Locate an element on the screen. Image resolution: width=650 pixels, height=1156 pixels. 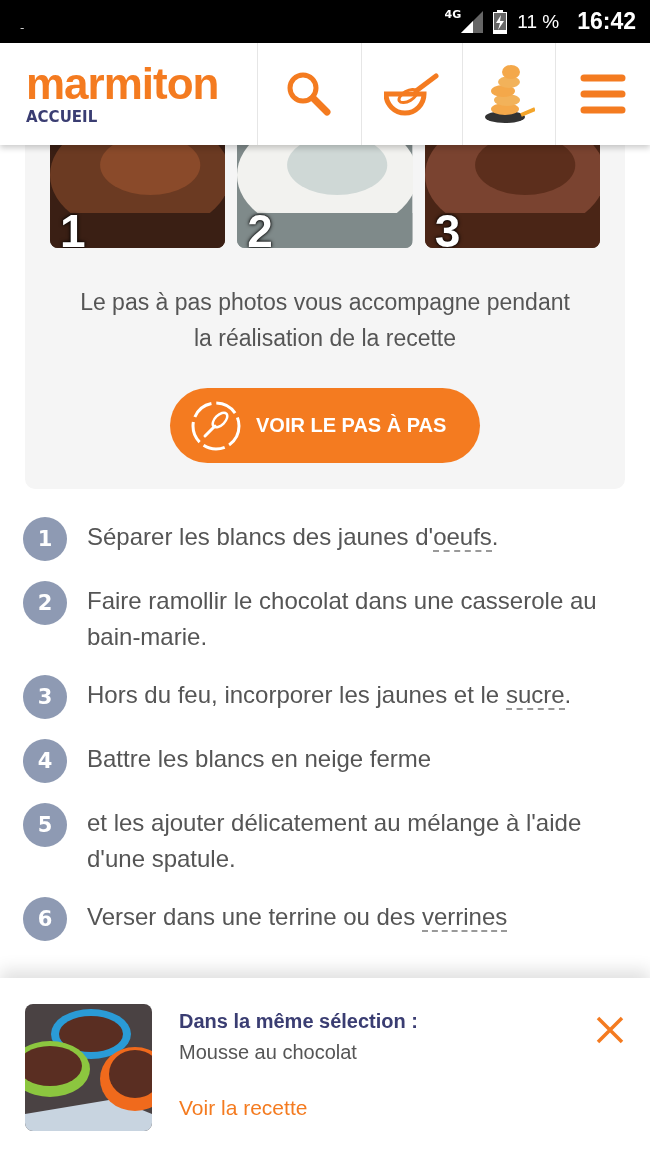
home-label: ACCUEIL is located at coordinates (62, 117).